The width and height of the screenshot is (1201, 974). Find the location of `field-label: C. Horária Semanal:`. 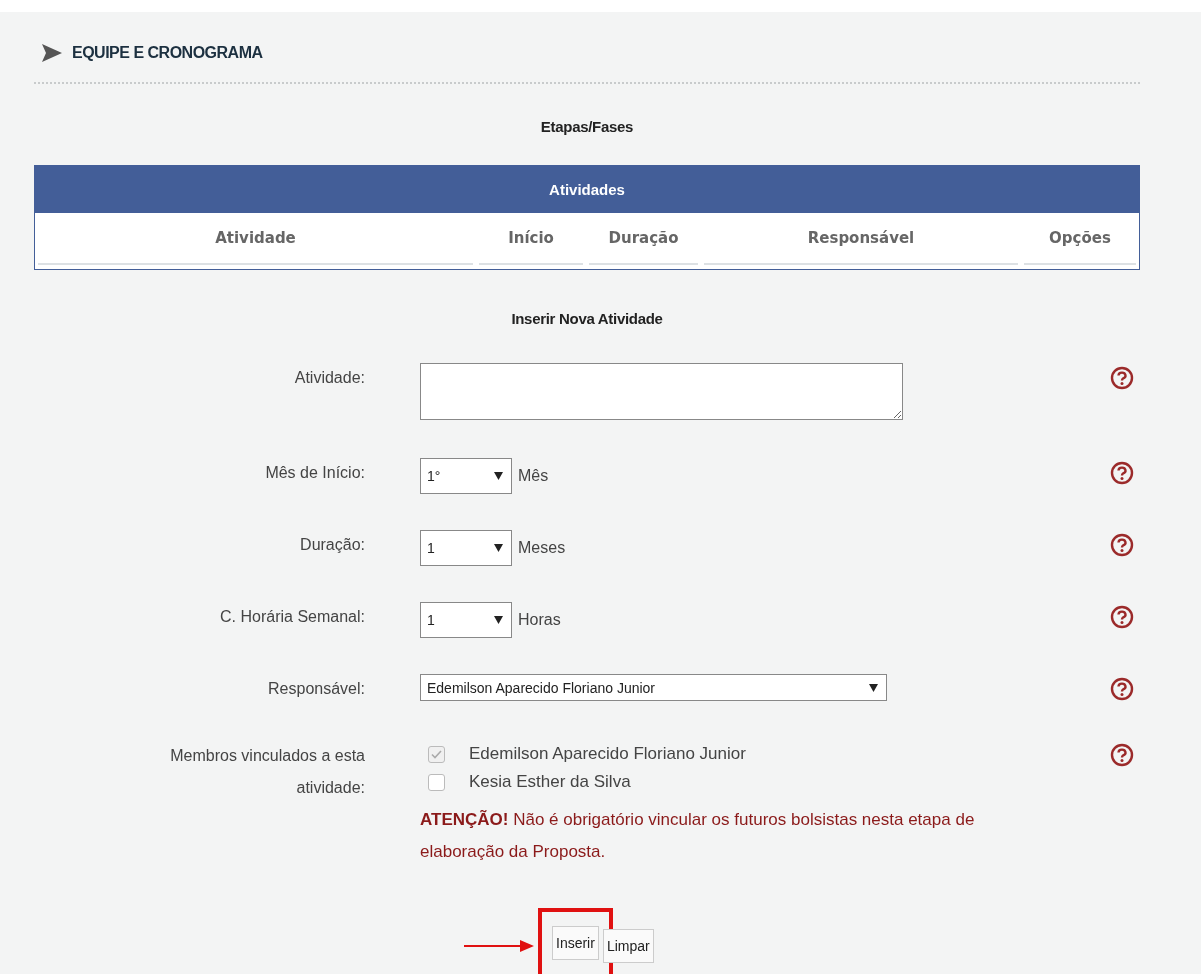

field-label: C. Horária Semanal: is located at coordinates (292, 617).